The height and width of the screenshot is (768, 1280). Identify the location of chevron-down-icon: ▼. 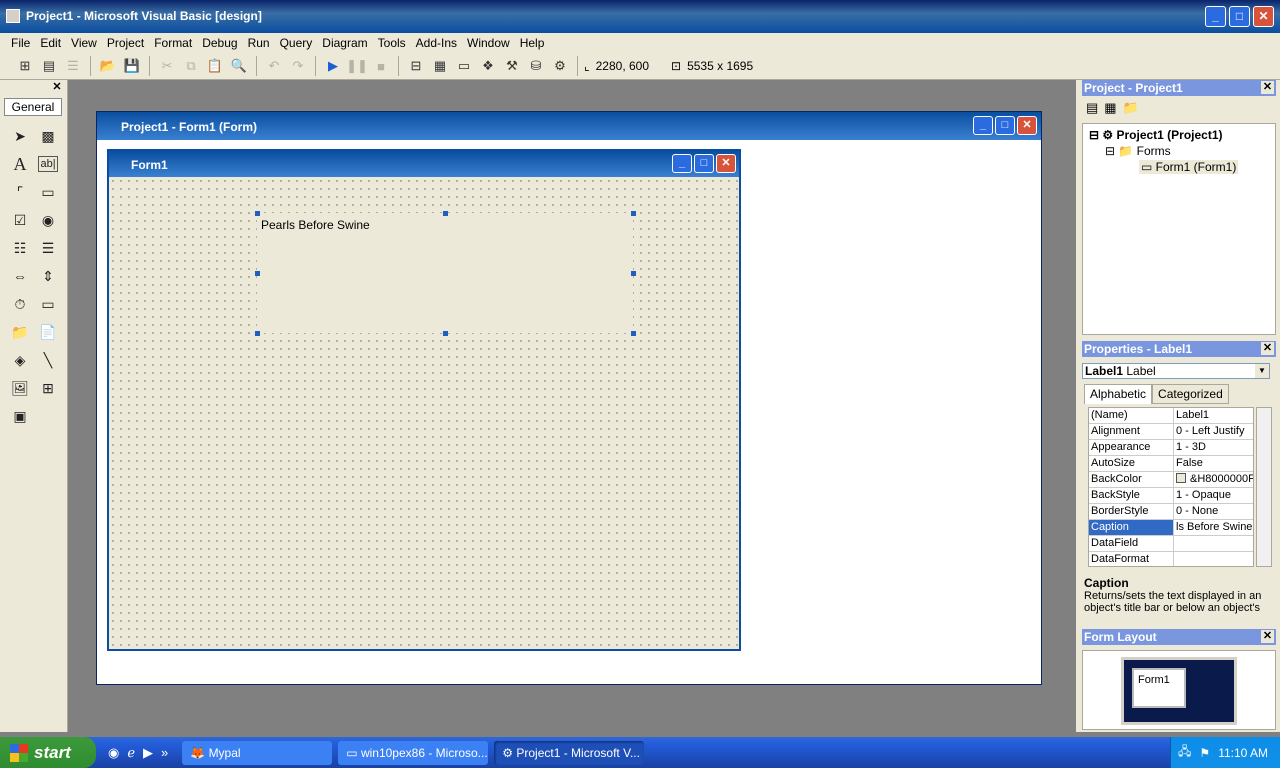
(1262, 371).